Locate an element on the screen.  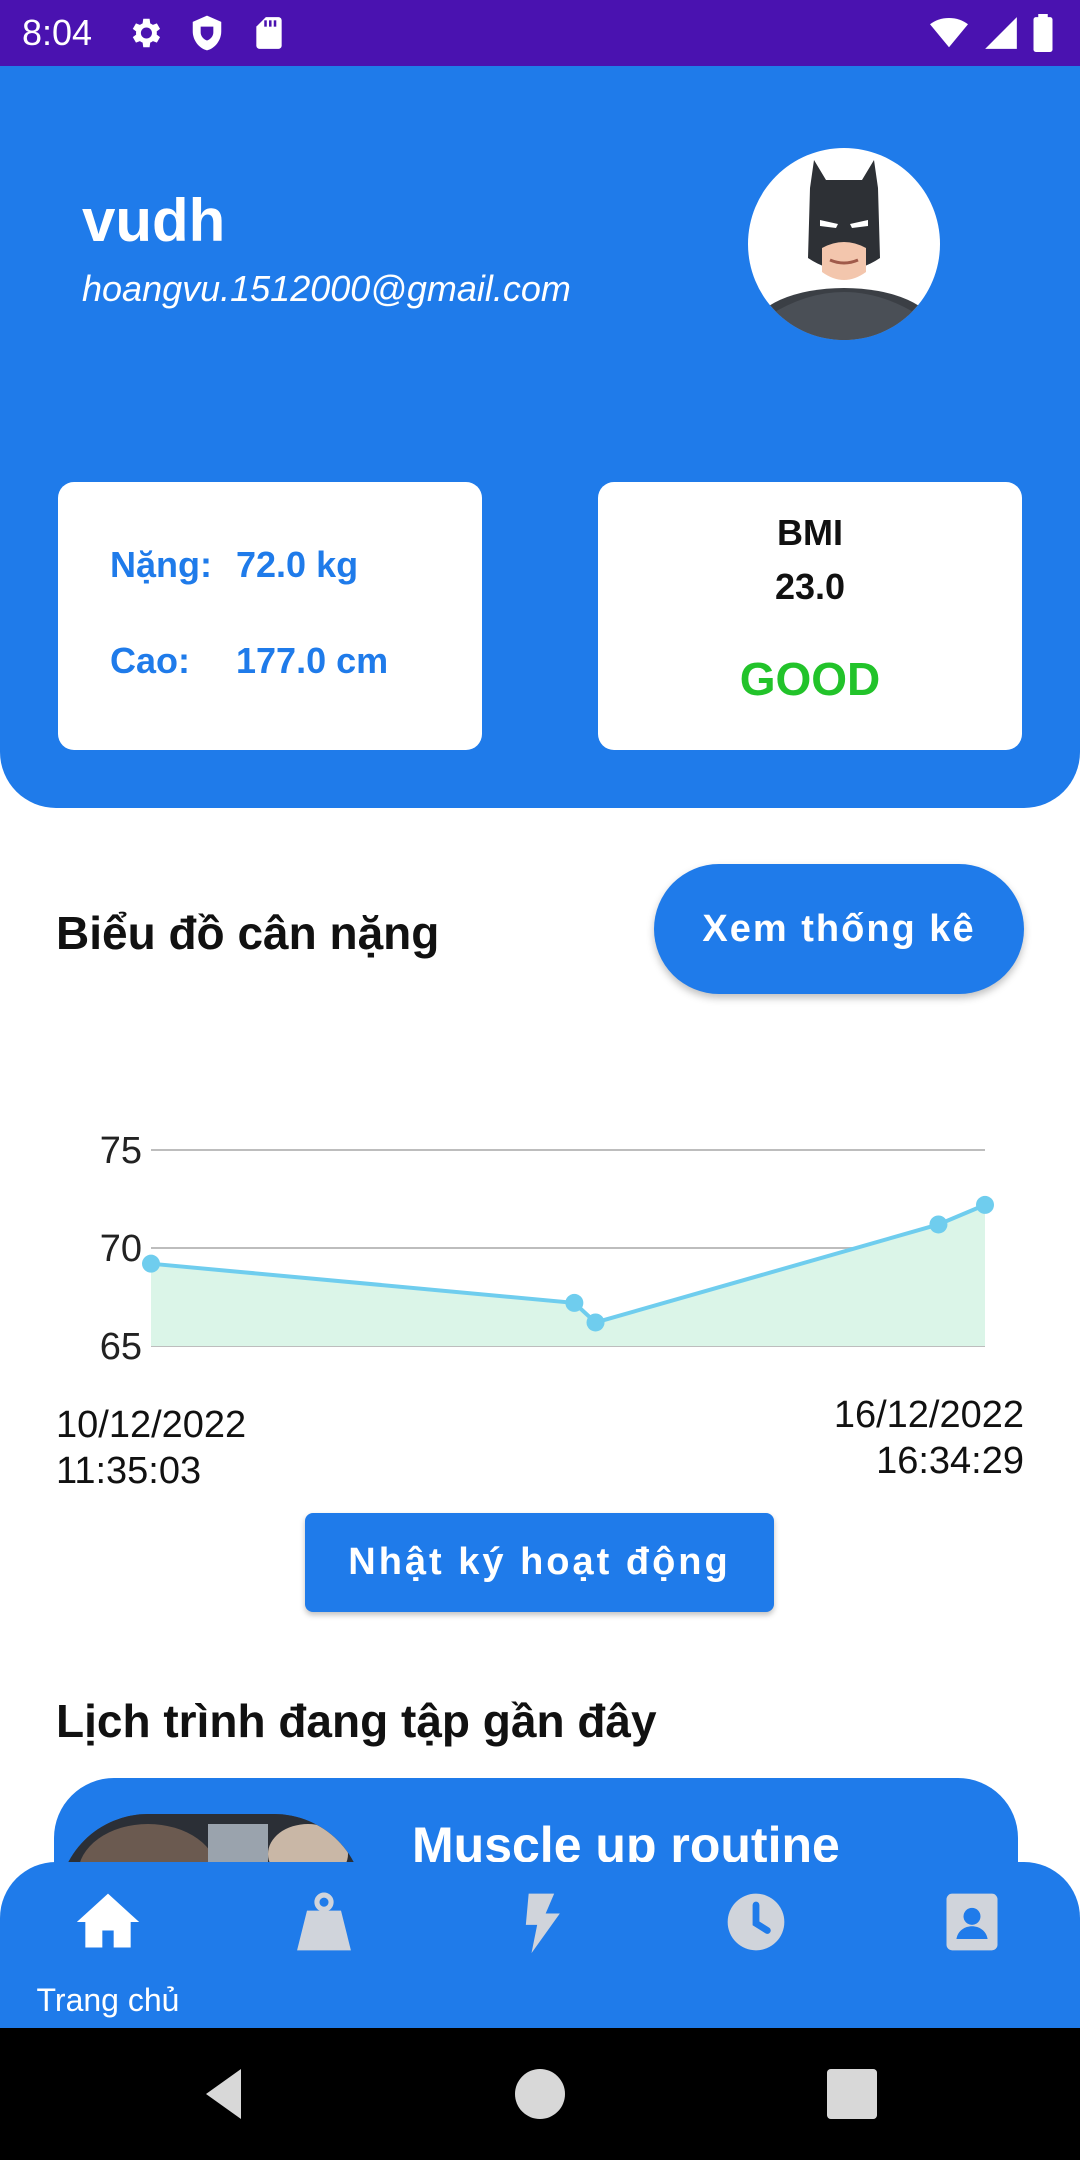
nav-item-history is located at coordinates (756, 1945).